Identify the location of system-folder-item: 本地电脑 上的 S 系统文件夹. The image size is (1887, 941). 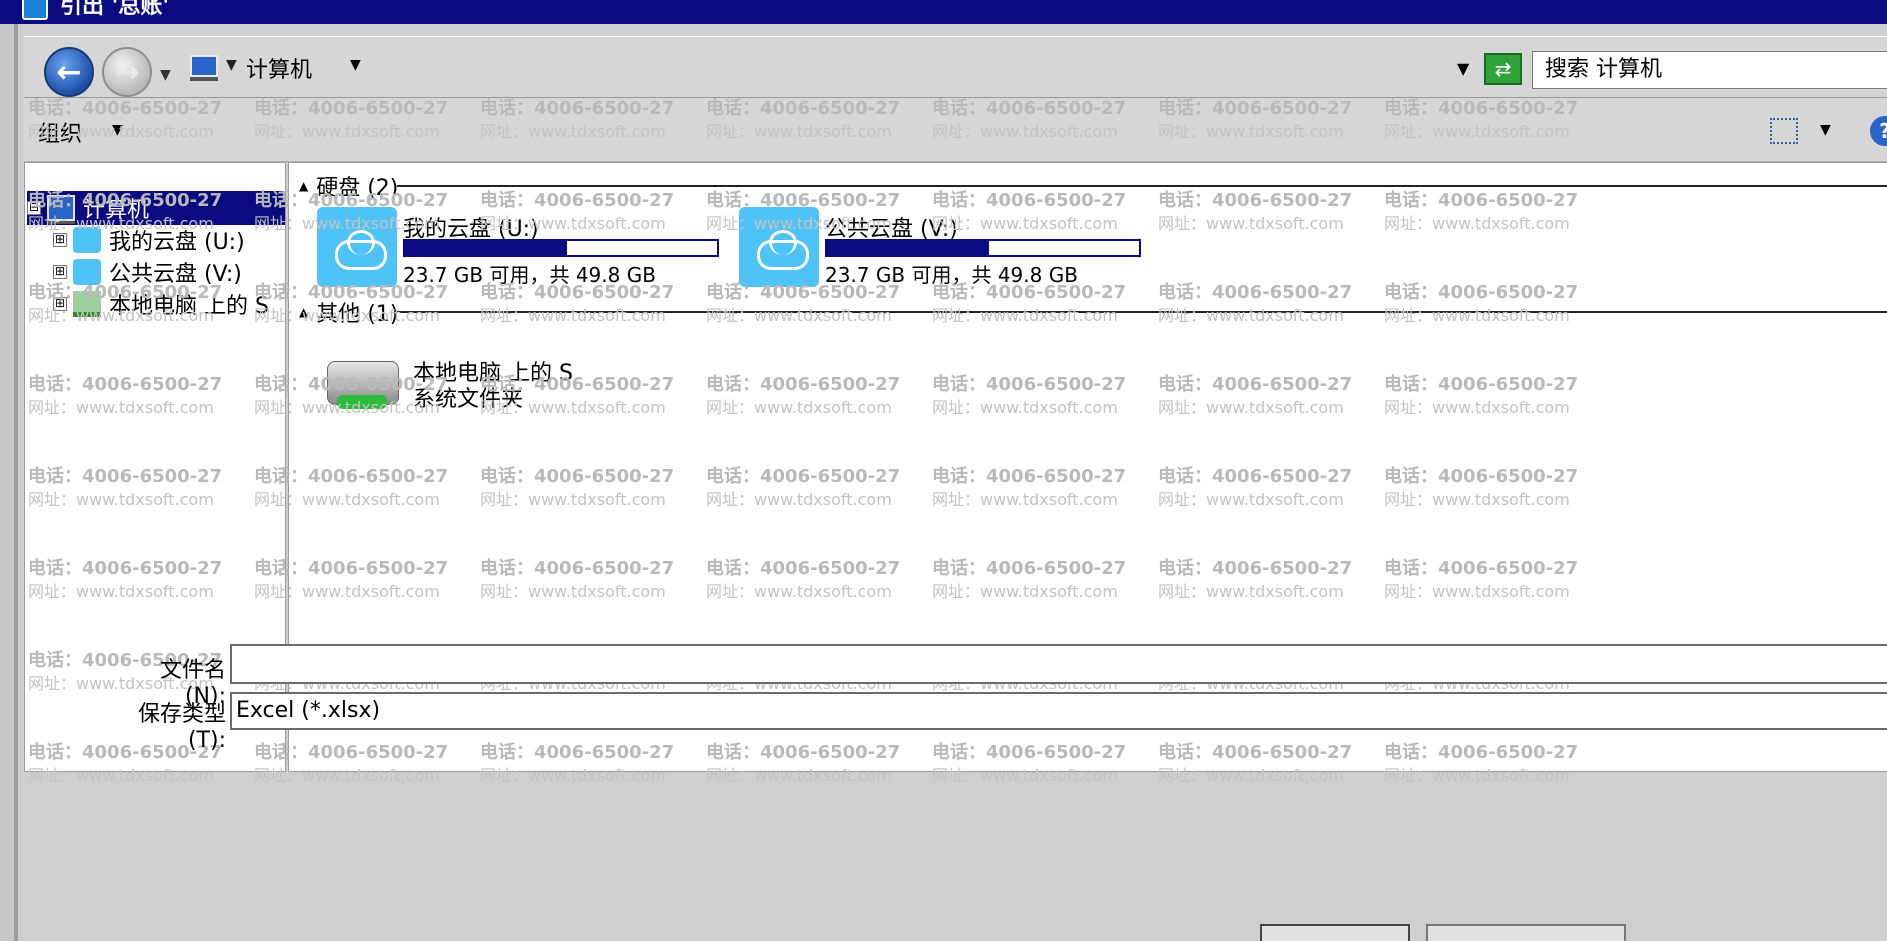
(477, 385).